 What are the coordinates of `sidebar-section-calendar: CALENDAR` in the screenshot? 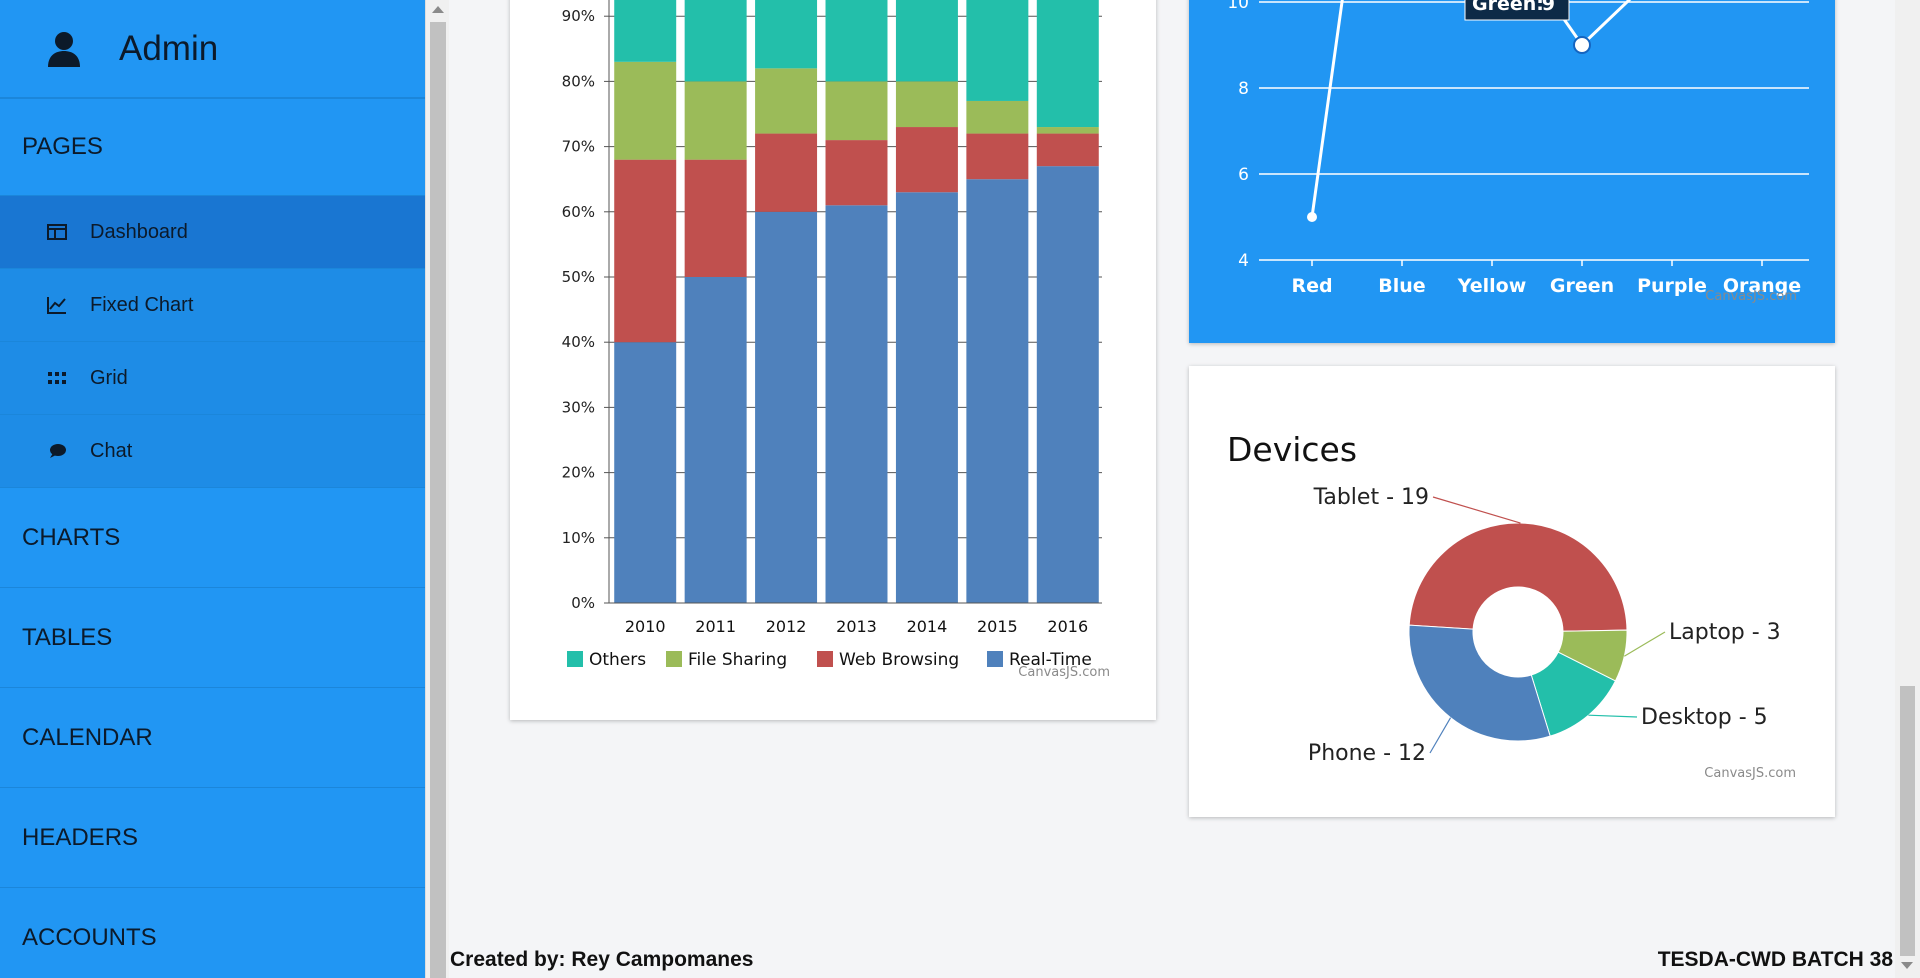 It's located at (212, 737).